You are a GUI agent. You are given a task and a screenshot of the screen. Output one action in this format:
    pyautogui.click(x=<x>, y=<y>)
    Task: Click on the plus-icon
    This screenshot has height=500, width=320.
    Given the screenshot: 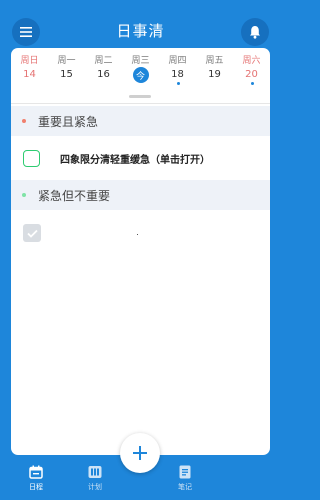 What is the action you would take?
    pyautogui.click(x=140, y=453)
    